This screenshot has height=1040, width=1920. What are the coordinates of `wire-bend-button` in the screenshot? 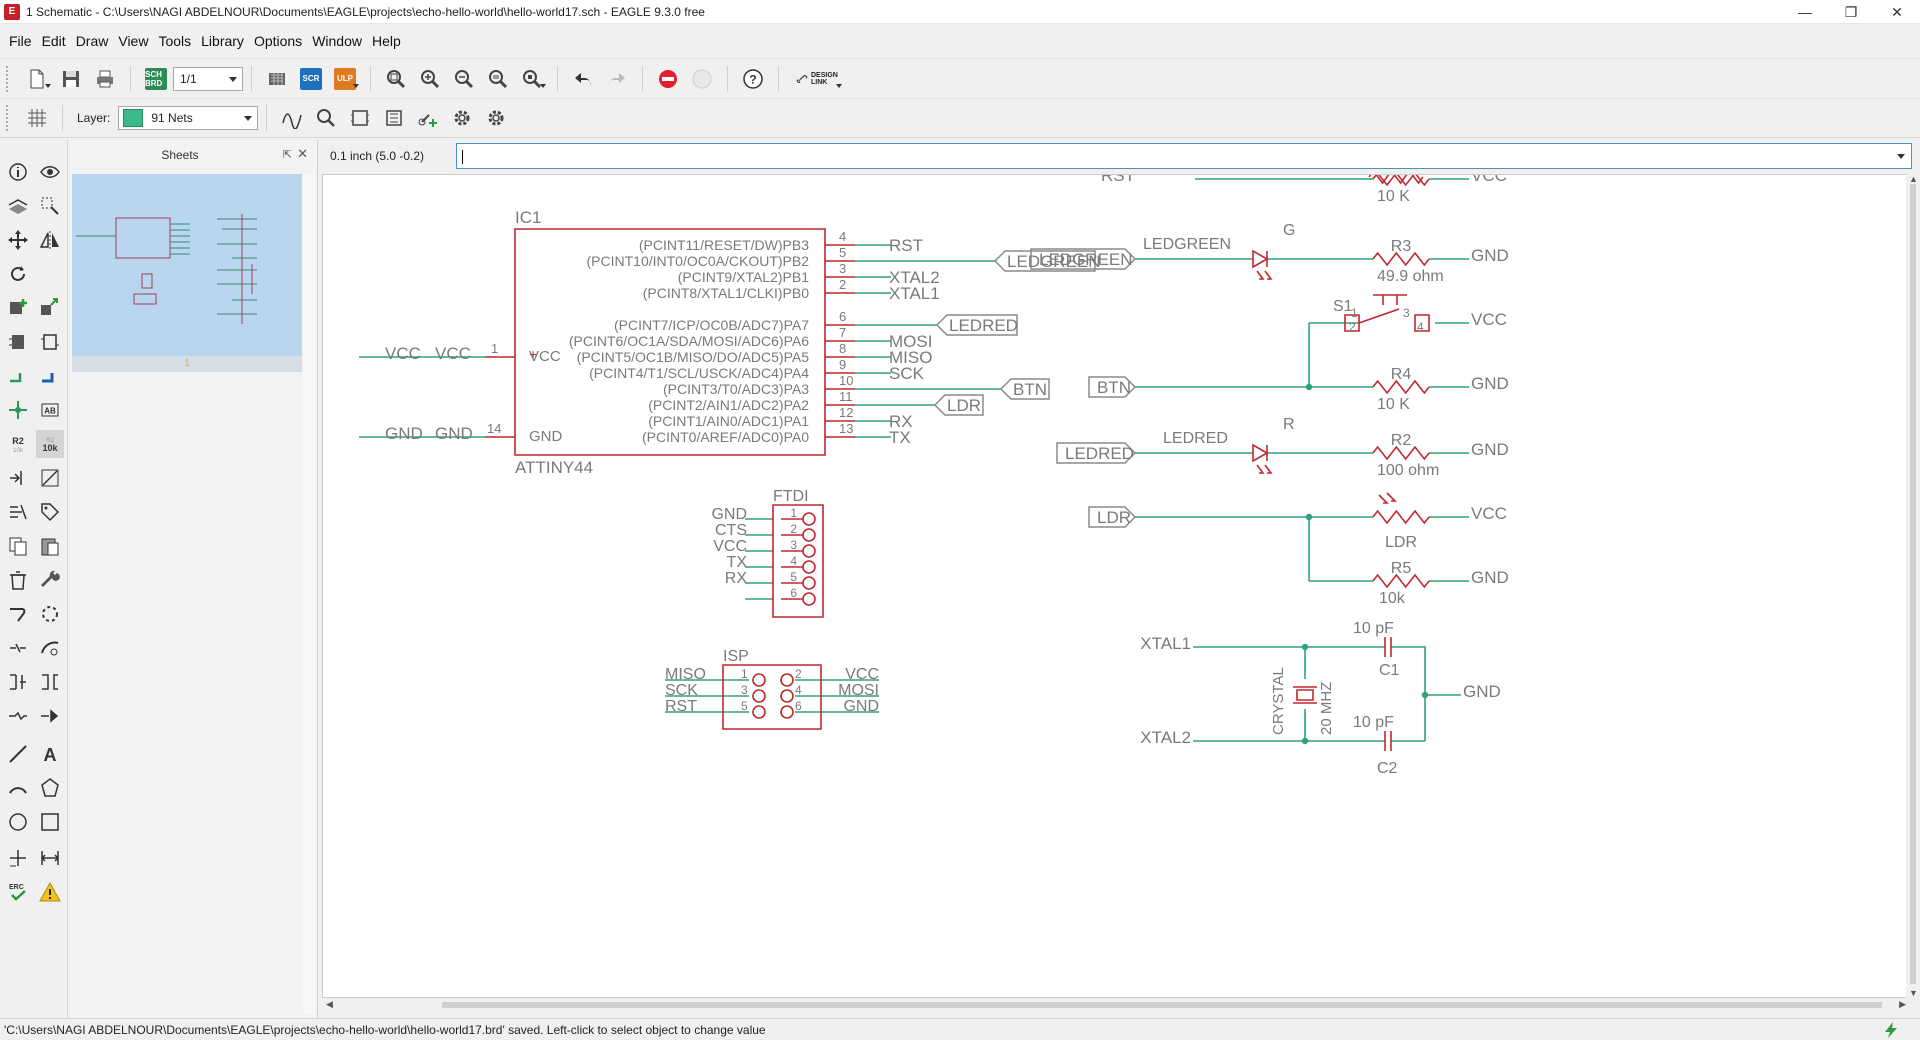 It's located at (292, 118).